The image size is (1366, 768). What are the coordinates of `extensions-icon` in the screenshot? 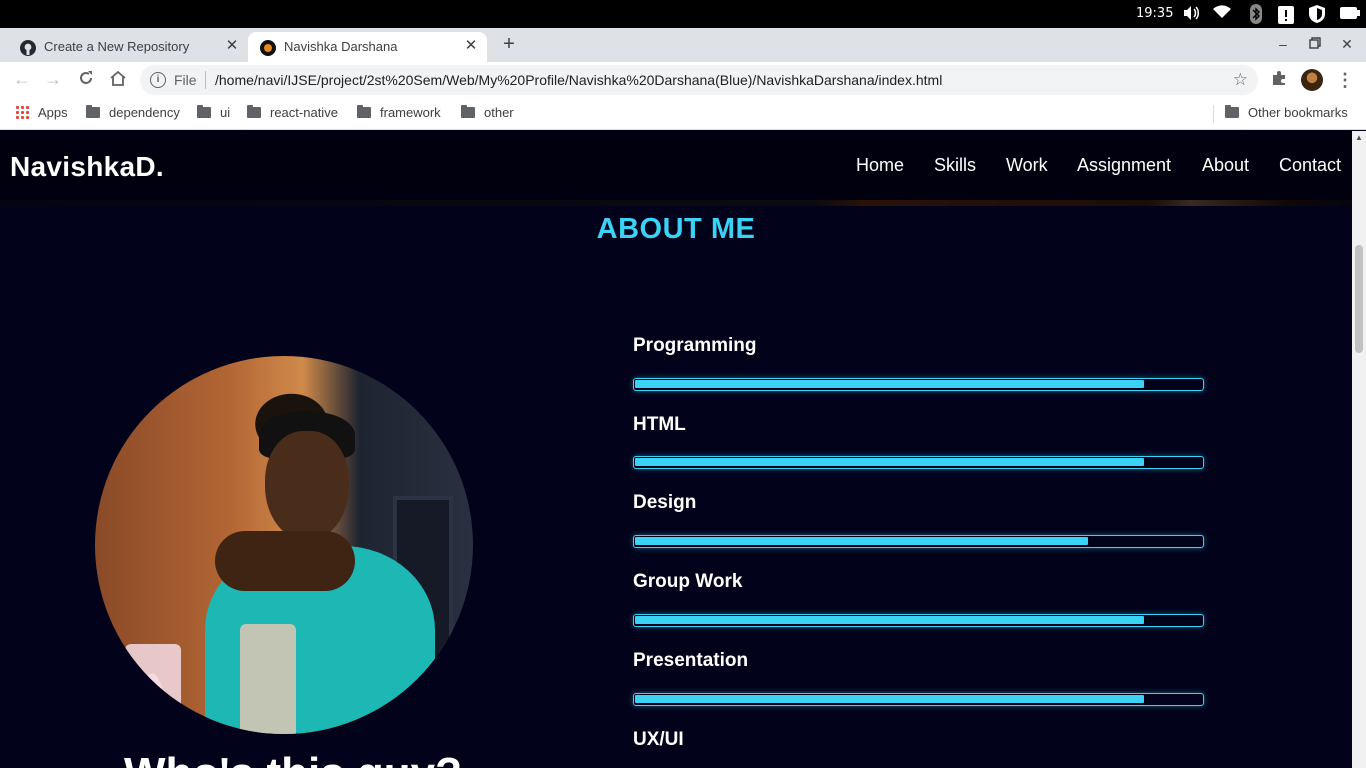 It's located at (1279, 79).